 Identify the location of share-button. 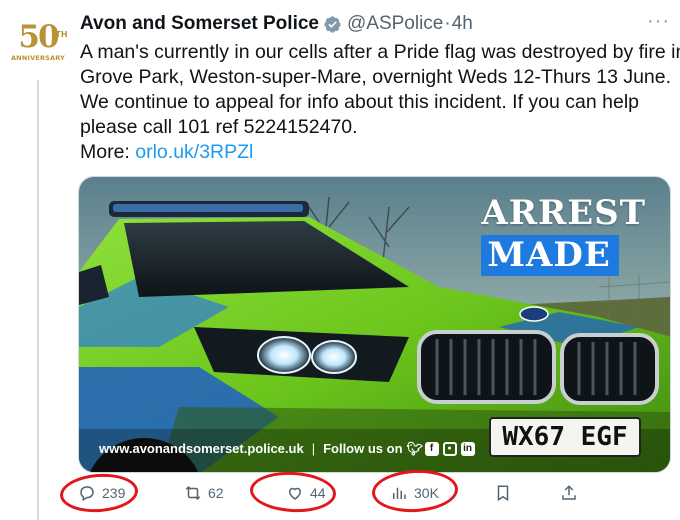
(572, 493).